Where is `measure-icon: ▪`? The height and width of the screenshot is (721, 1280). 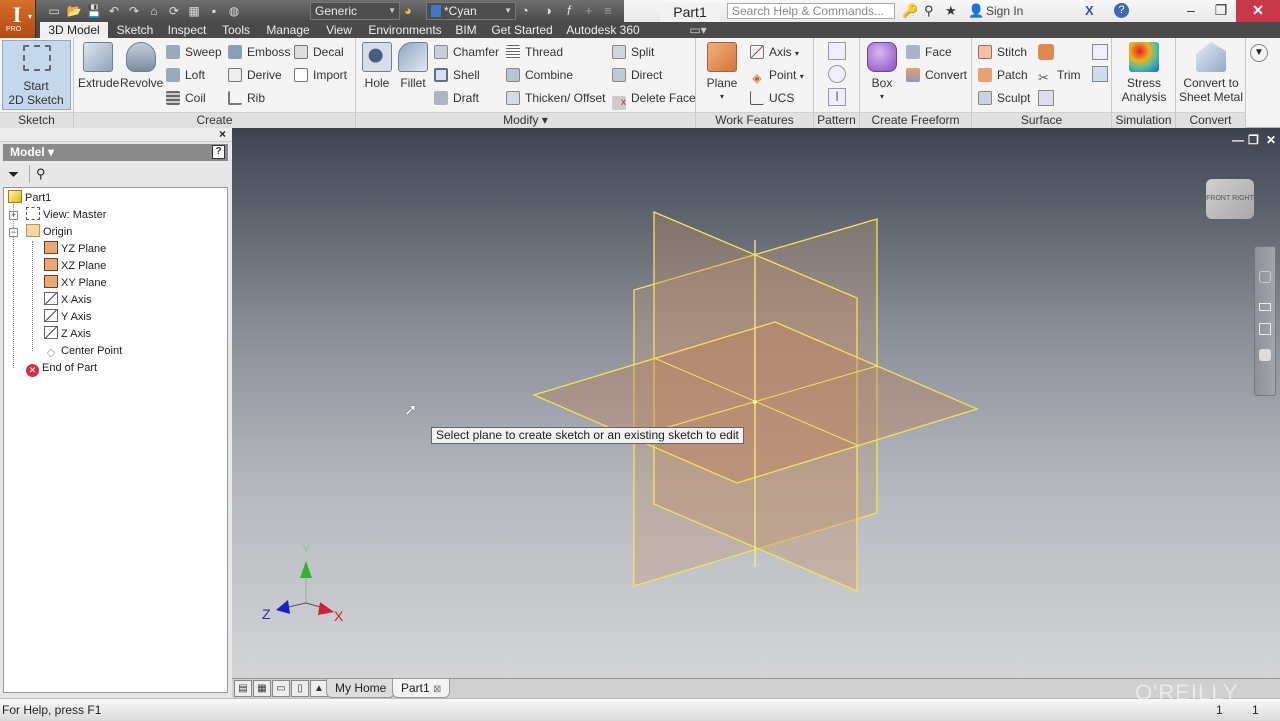 measure-icon: ▪ is located at coordinates (214, 11).